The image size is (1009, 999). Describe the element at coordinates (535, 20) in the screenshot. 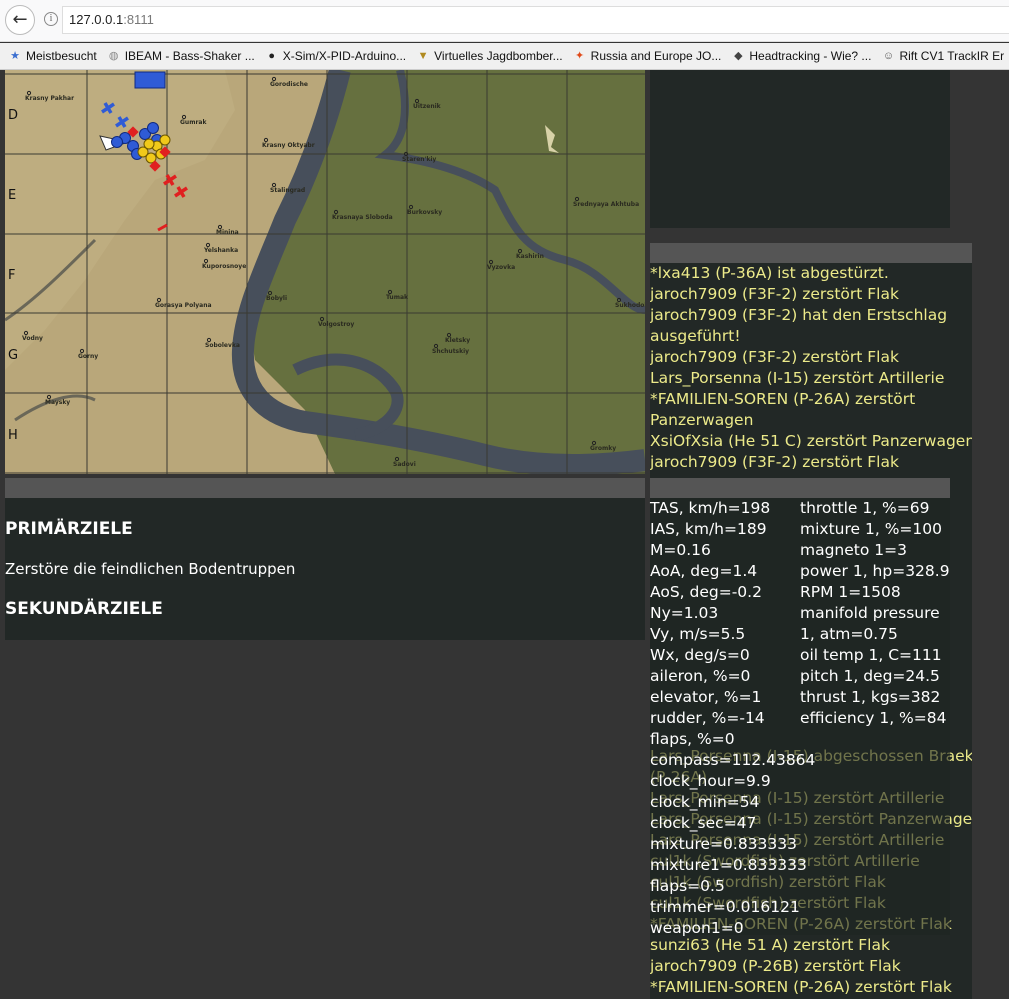

I see `url-bar: 127.0.0.1:8111` at that location.